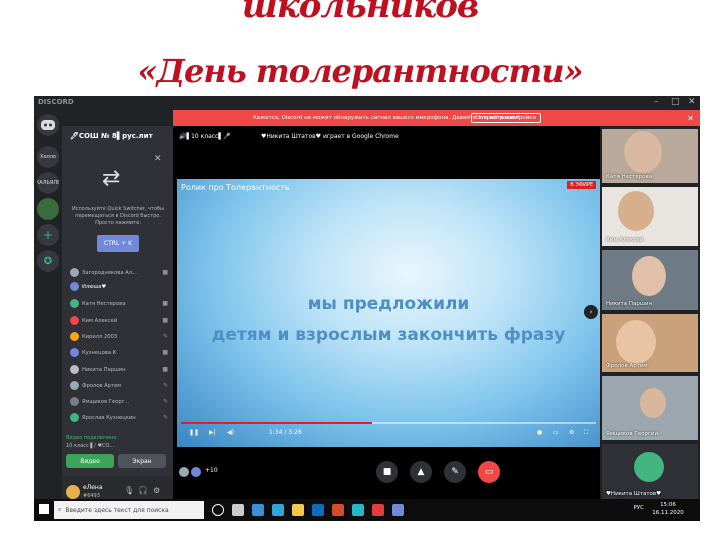 The height and width of the screenshot is (540, 720). Describe the element at coordinates (156, 490) in the screenshot. I see `gear-icon: ⚙` at that location.